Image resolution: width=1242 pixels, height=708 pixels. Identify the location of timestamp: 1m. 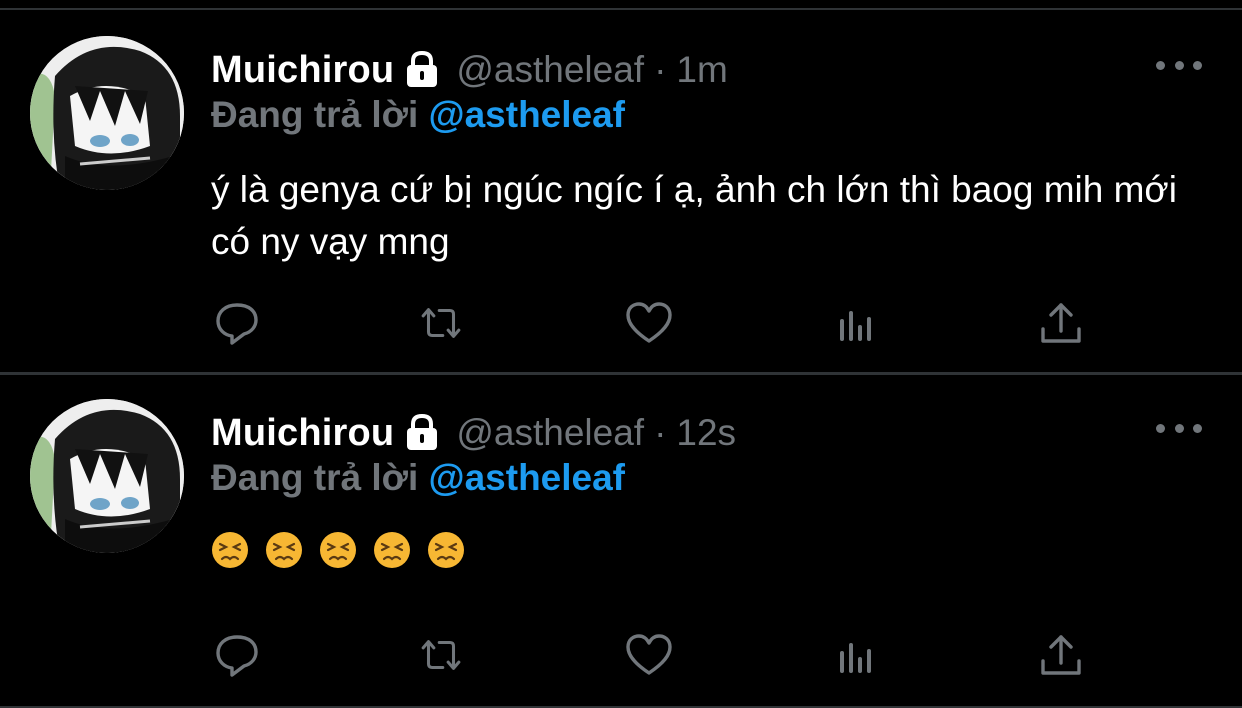
(701, 70).